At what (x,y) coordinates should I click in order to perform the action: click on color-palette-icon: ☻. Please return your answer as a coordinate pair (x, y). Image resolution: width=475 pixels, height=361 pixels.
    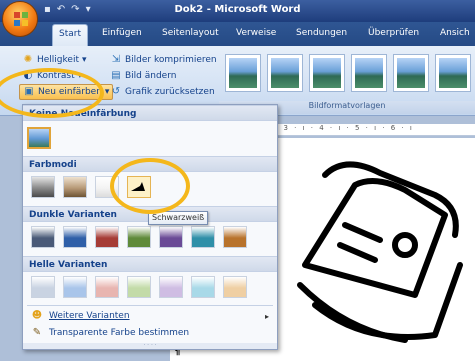
    Looking at the image, I should click on (37, 315).